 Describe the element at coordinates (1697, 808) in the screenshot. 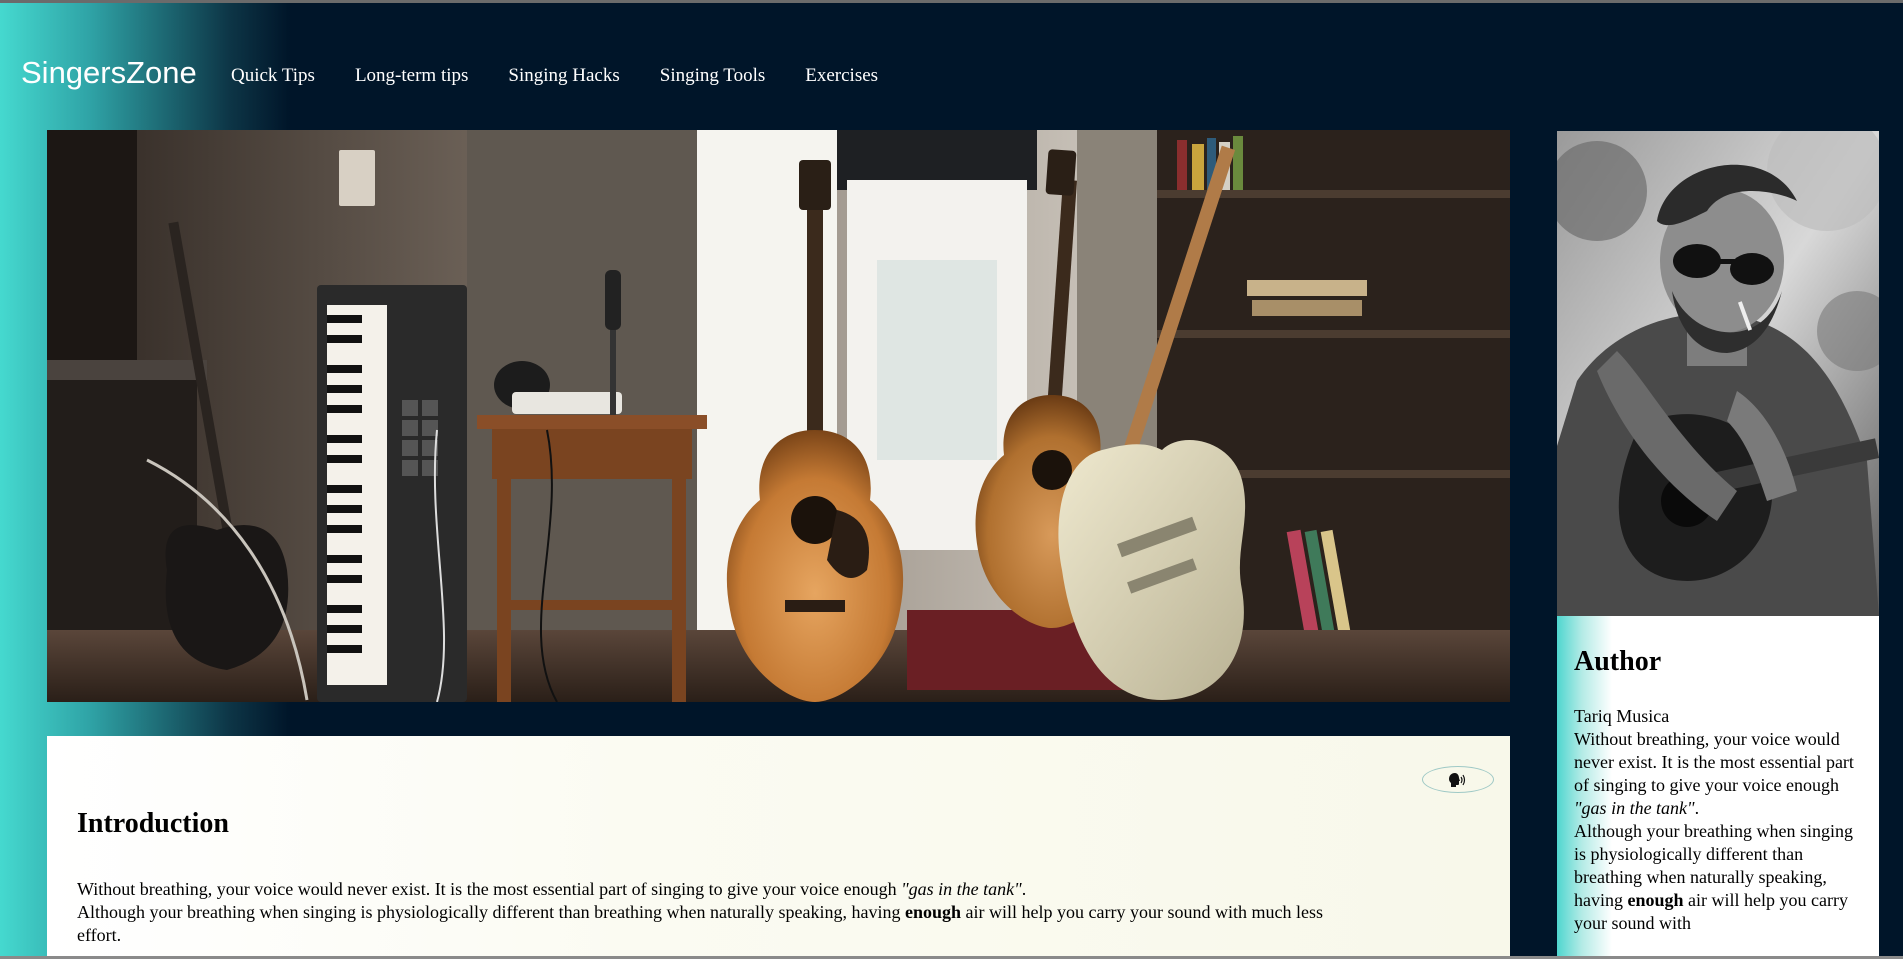

I see `author-bio-p1-end: .` at that location.